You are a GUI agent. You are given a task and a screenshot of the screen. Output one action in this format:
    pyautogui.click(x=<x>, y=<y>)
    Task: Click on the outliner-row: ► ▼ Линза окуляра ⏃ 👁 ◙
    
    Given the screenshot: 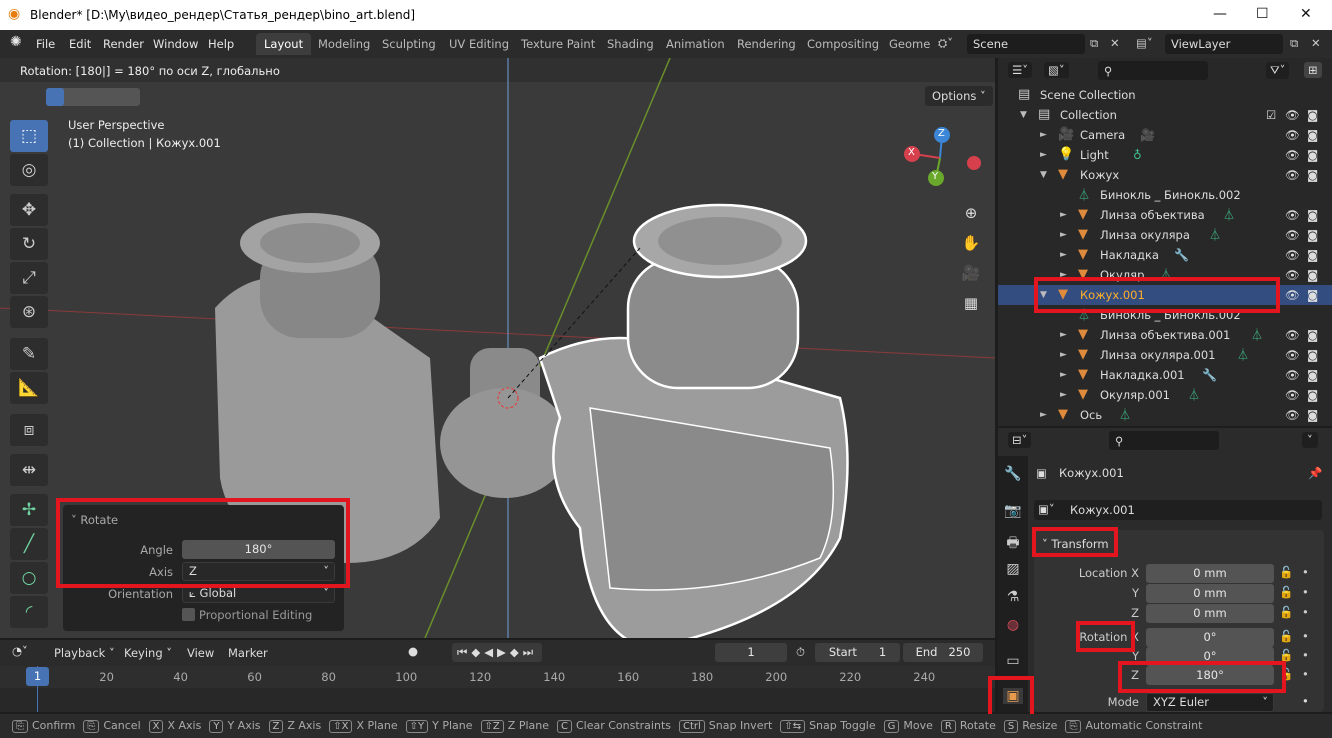 What is the action you would take?
    pyautogui.click(x=1165, y=235)
    